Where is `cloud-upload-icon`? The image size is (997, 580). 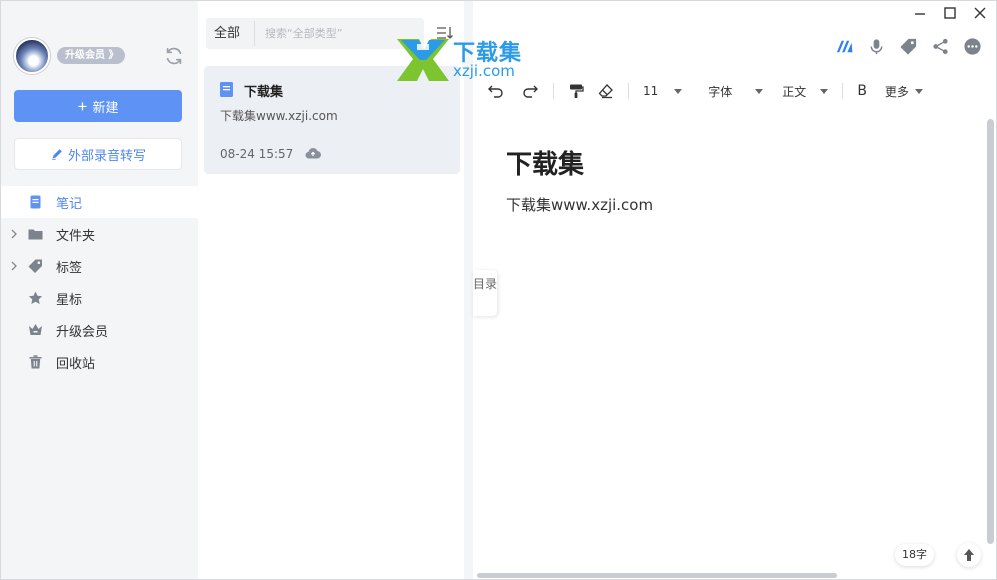
cloud-upload-icon is located at coordinates (313, 153).